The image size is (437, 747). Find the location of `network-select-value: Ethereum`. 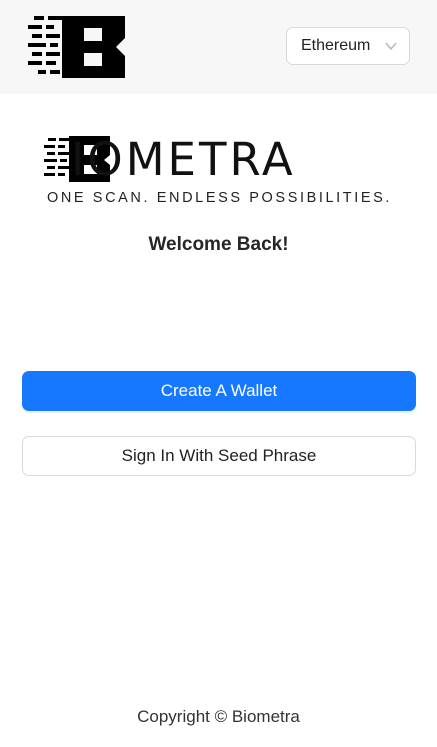

network-select-value: Ethereum is located at coordinates (336, 45).